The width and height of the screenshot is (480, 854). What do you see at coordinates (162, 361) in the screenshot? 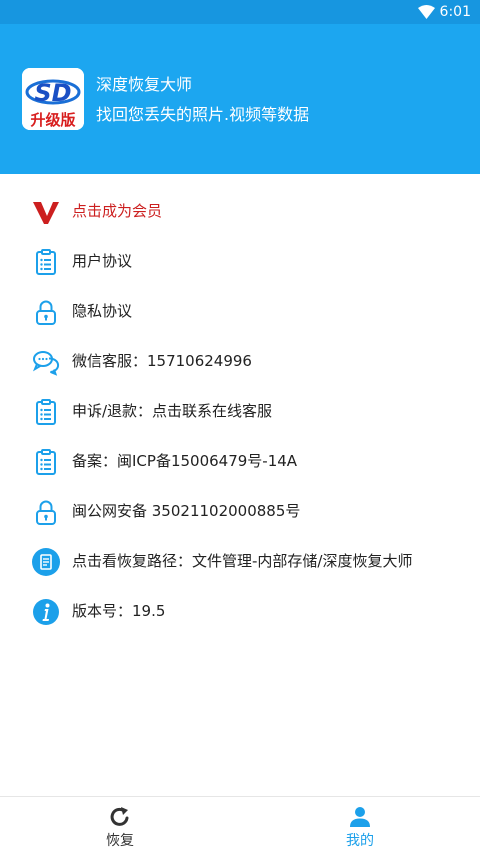
I see `menu-item-label: 微信客服：15710624996` at bounding box center [162, 361].